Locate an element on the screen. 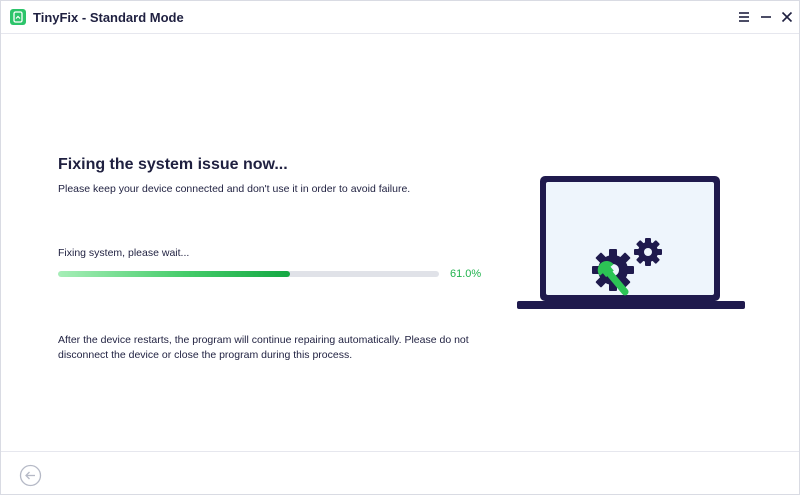 The image size is (800, 495). menu-icon is located at coordinates (744, 17).